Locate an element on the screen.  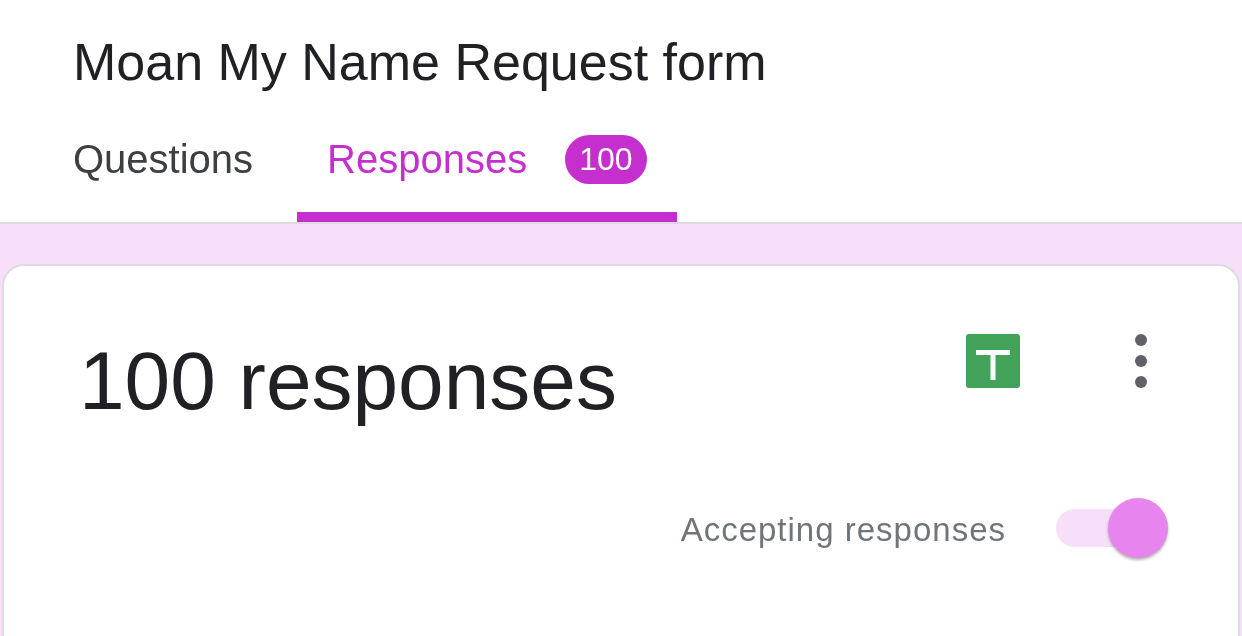
count-badge: 100 is located at coordinates (606, 159).